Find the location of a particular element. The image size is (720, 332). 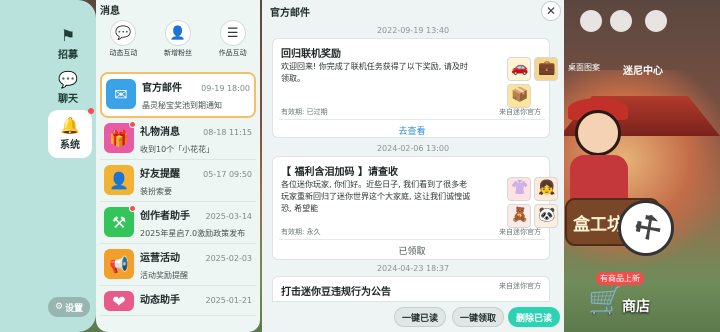

message-preview: 活动奖励提醒 is located at coordinates (164, 275).